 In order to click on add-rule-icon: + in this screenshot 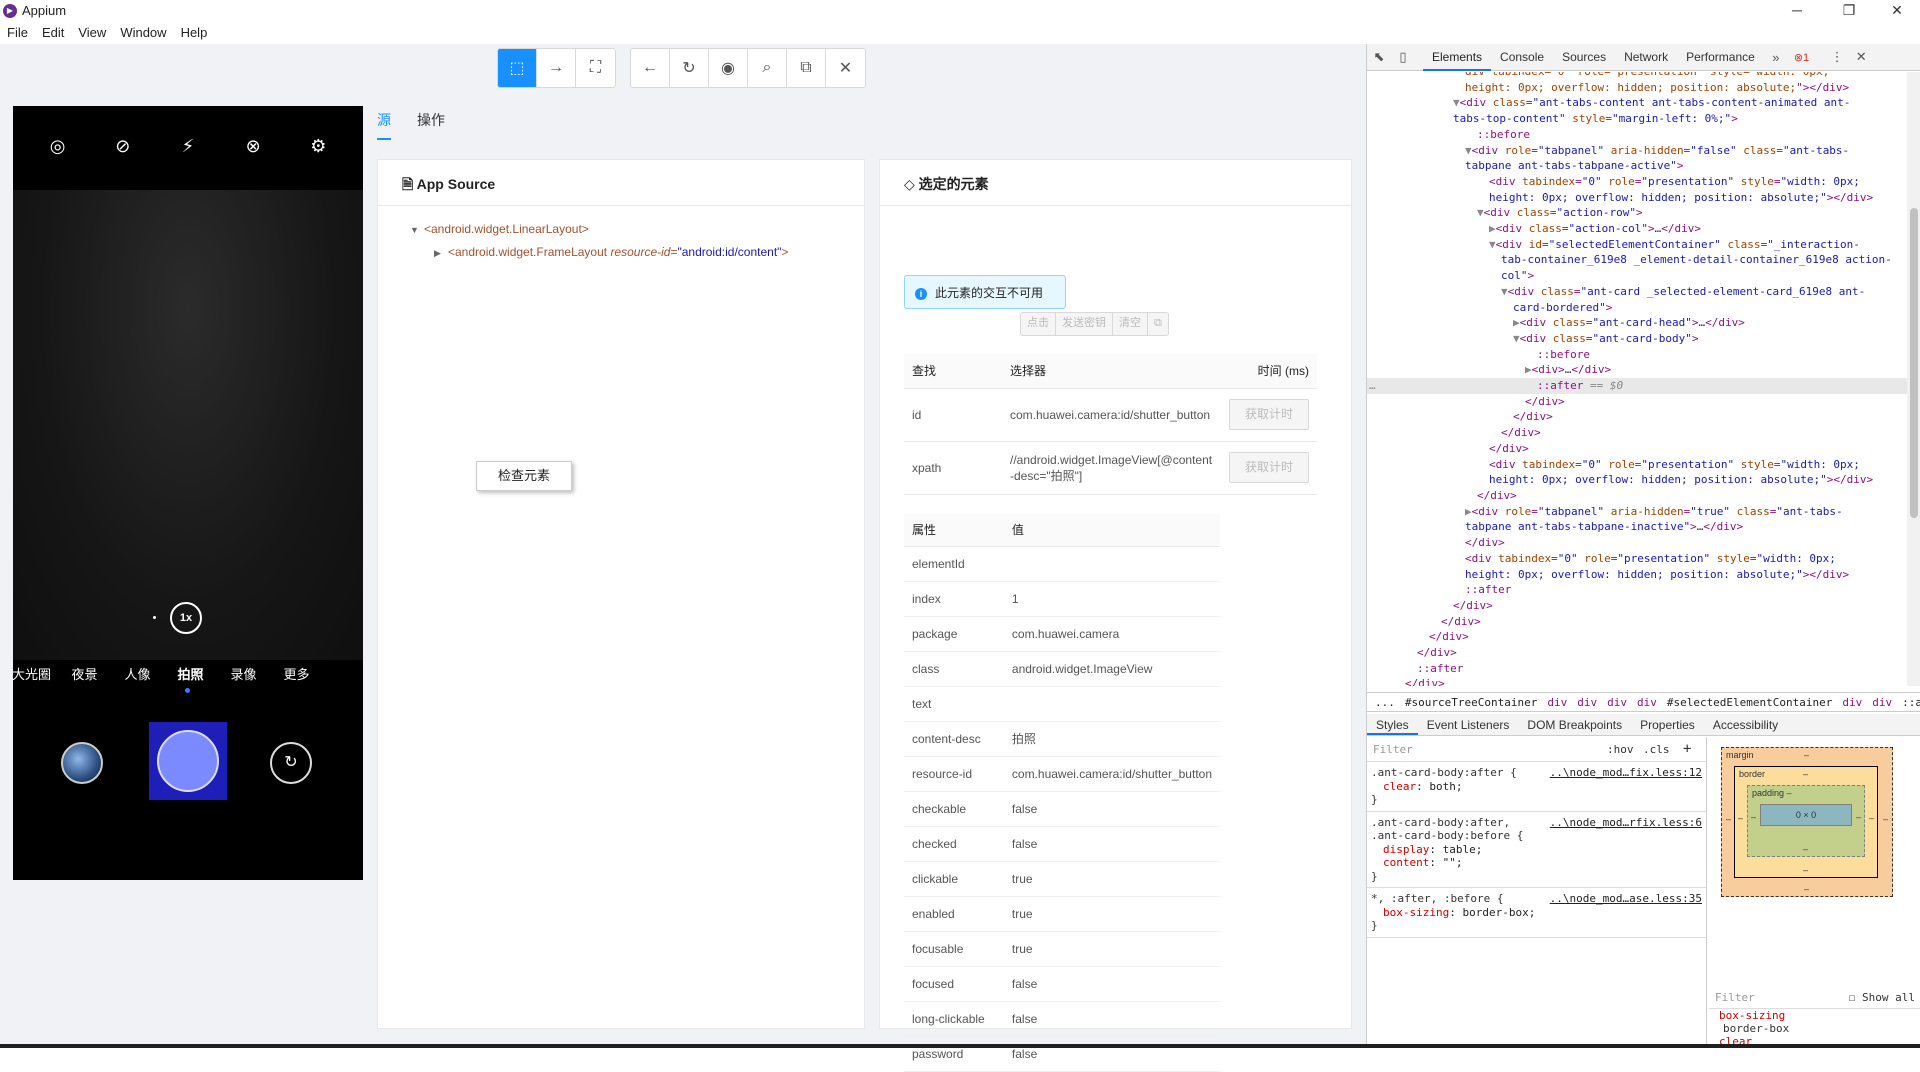, I will do `click(1687, 749)`.